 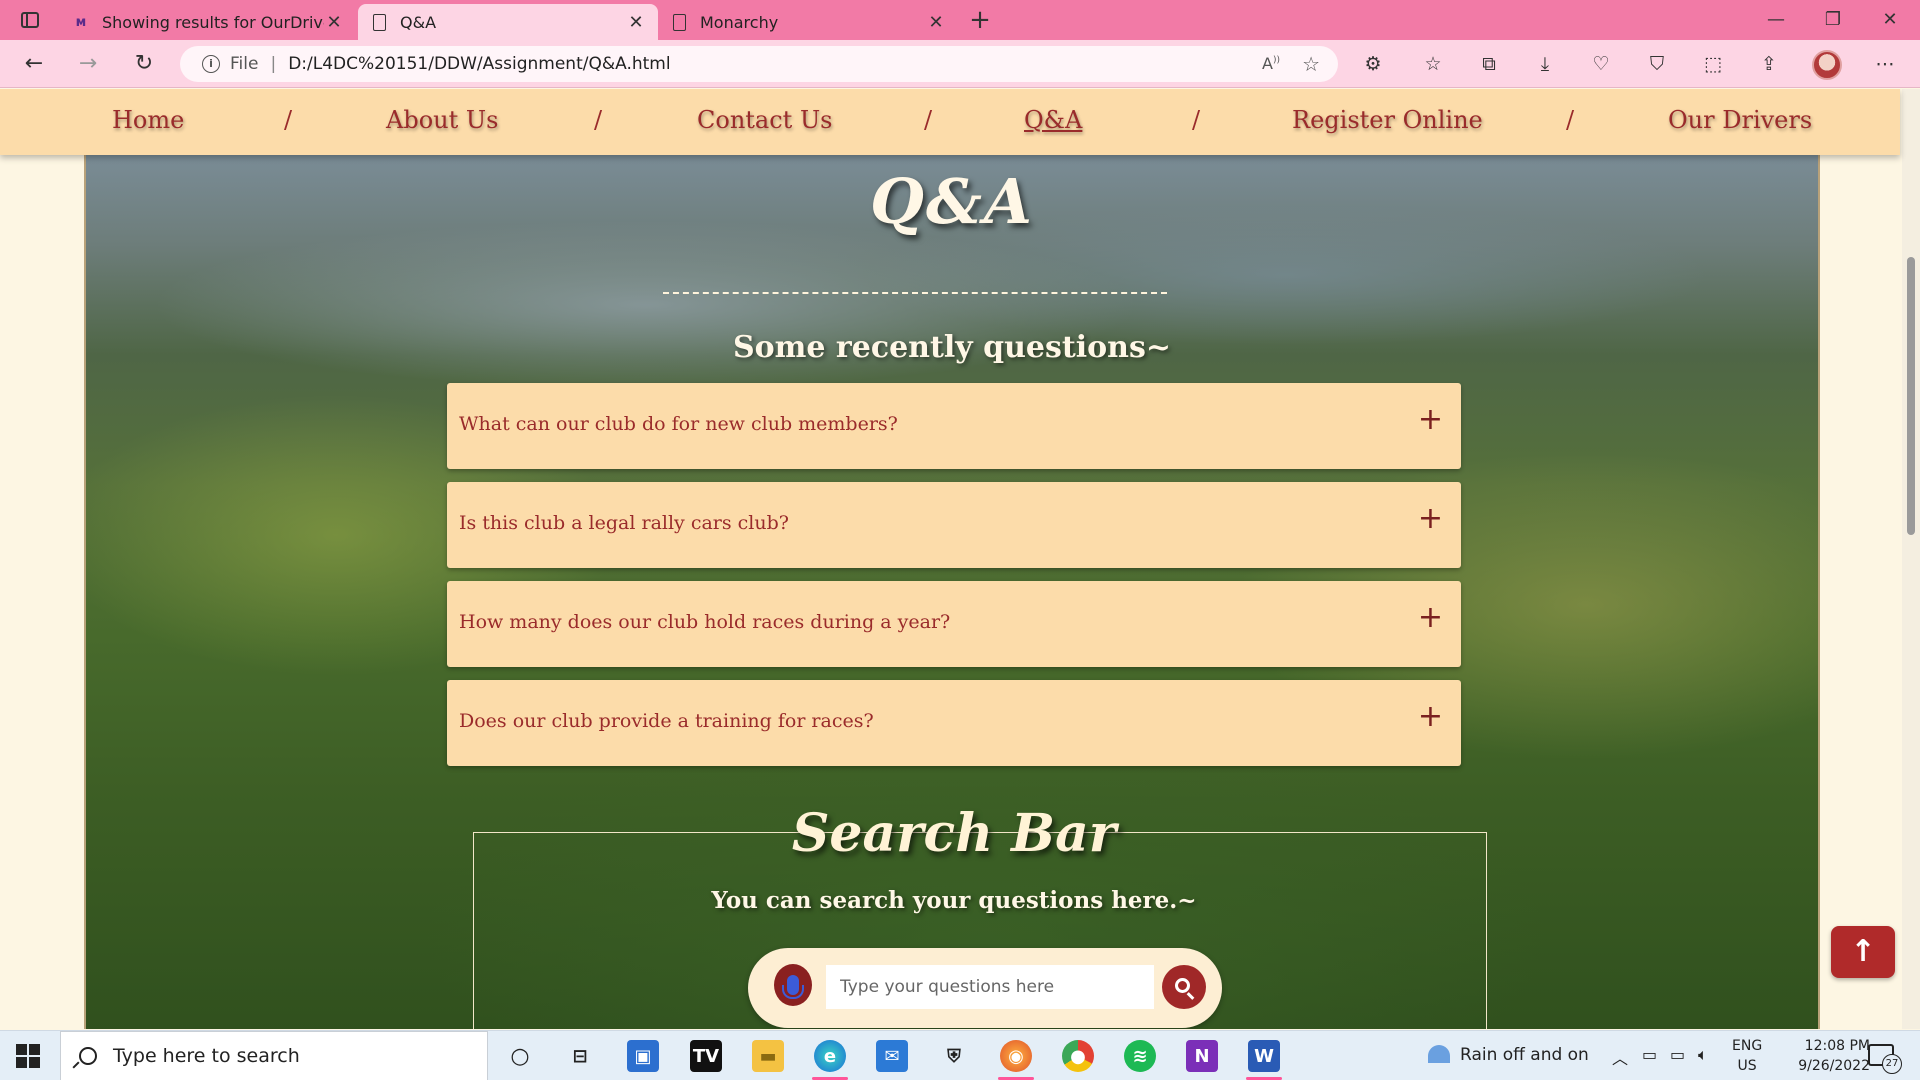 What do you see at coordinates (1620, 1057) in the screenshot?
I see `show-hidden-icons-chevron-icon: ︿` at bounding box center [1620, 1057].